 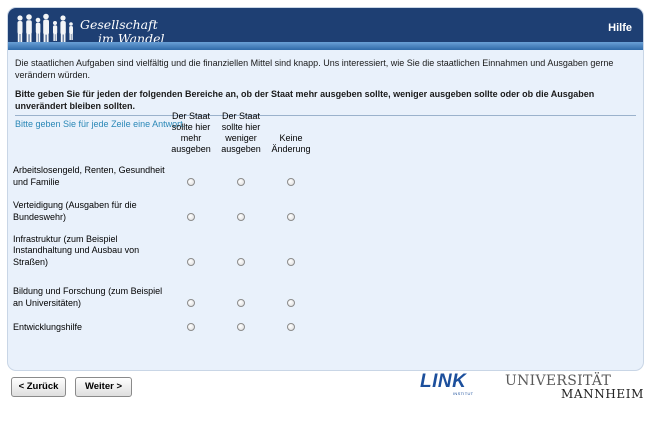 What do you see at coordinates (241, 132) in the screenshot?
I see `column-header-less: Der Staat sollte hier weniger ausgeben` at bounding box center [241, 132].